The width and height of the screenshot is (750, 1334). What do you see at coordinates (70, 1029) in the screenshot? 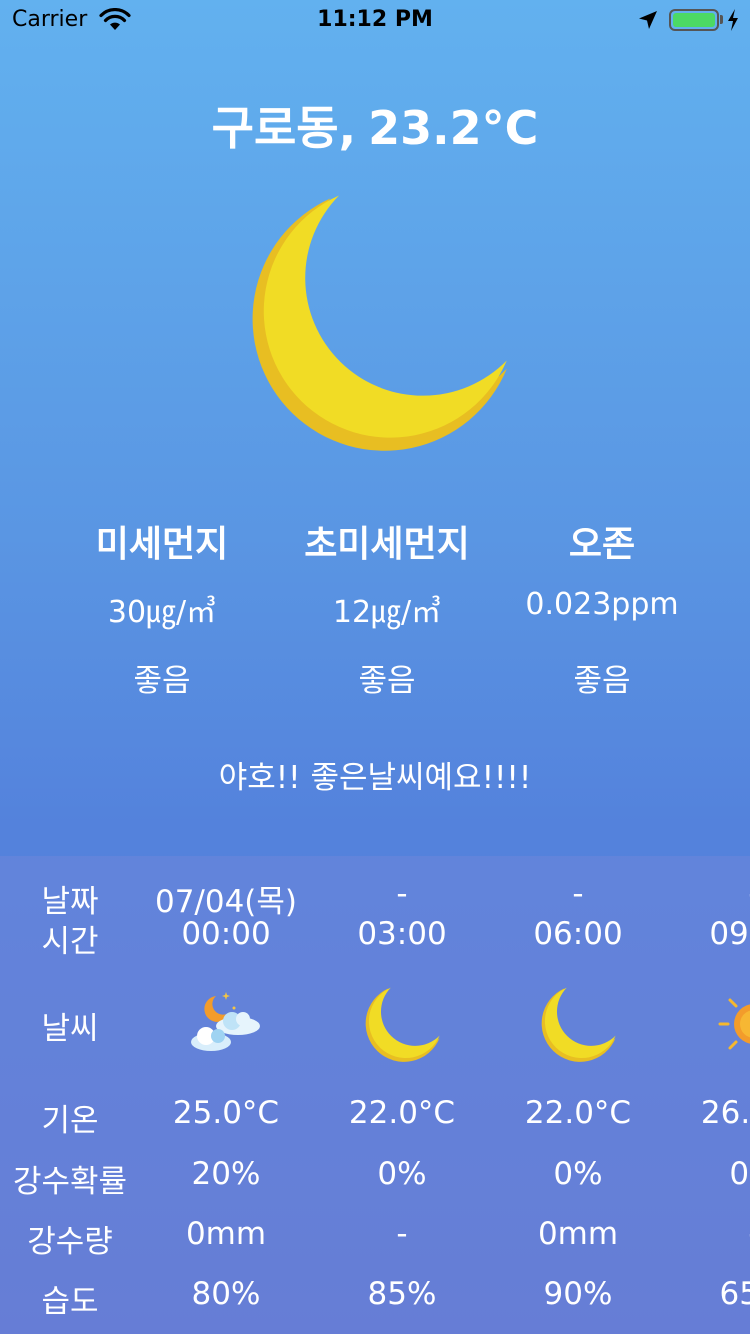
I see `row-label-weather: 날씨` at bounding box center [70, 1029].